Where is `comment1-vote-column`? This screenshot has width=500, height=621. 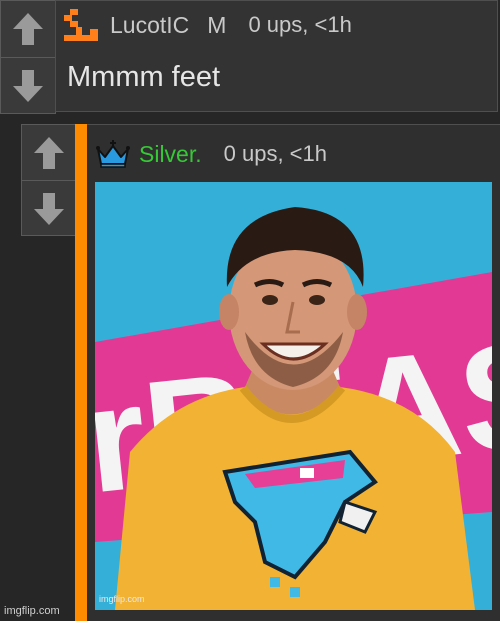
comment1-vote-column is located at coordinates (28, 57).